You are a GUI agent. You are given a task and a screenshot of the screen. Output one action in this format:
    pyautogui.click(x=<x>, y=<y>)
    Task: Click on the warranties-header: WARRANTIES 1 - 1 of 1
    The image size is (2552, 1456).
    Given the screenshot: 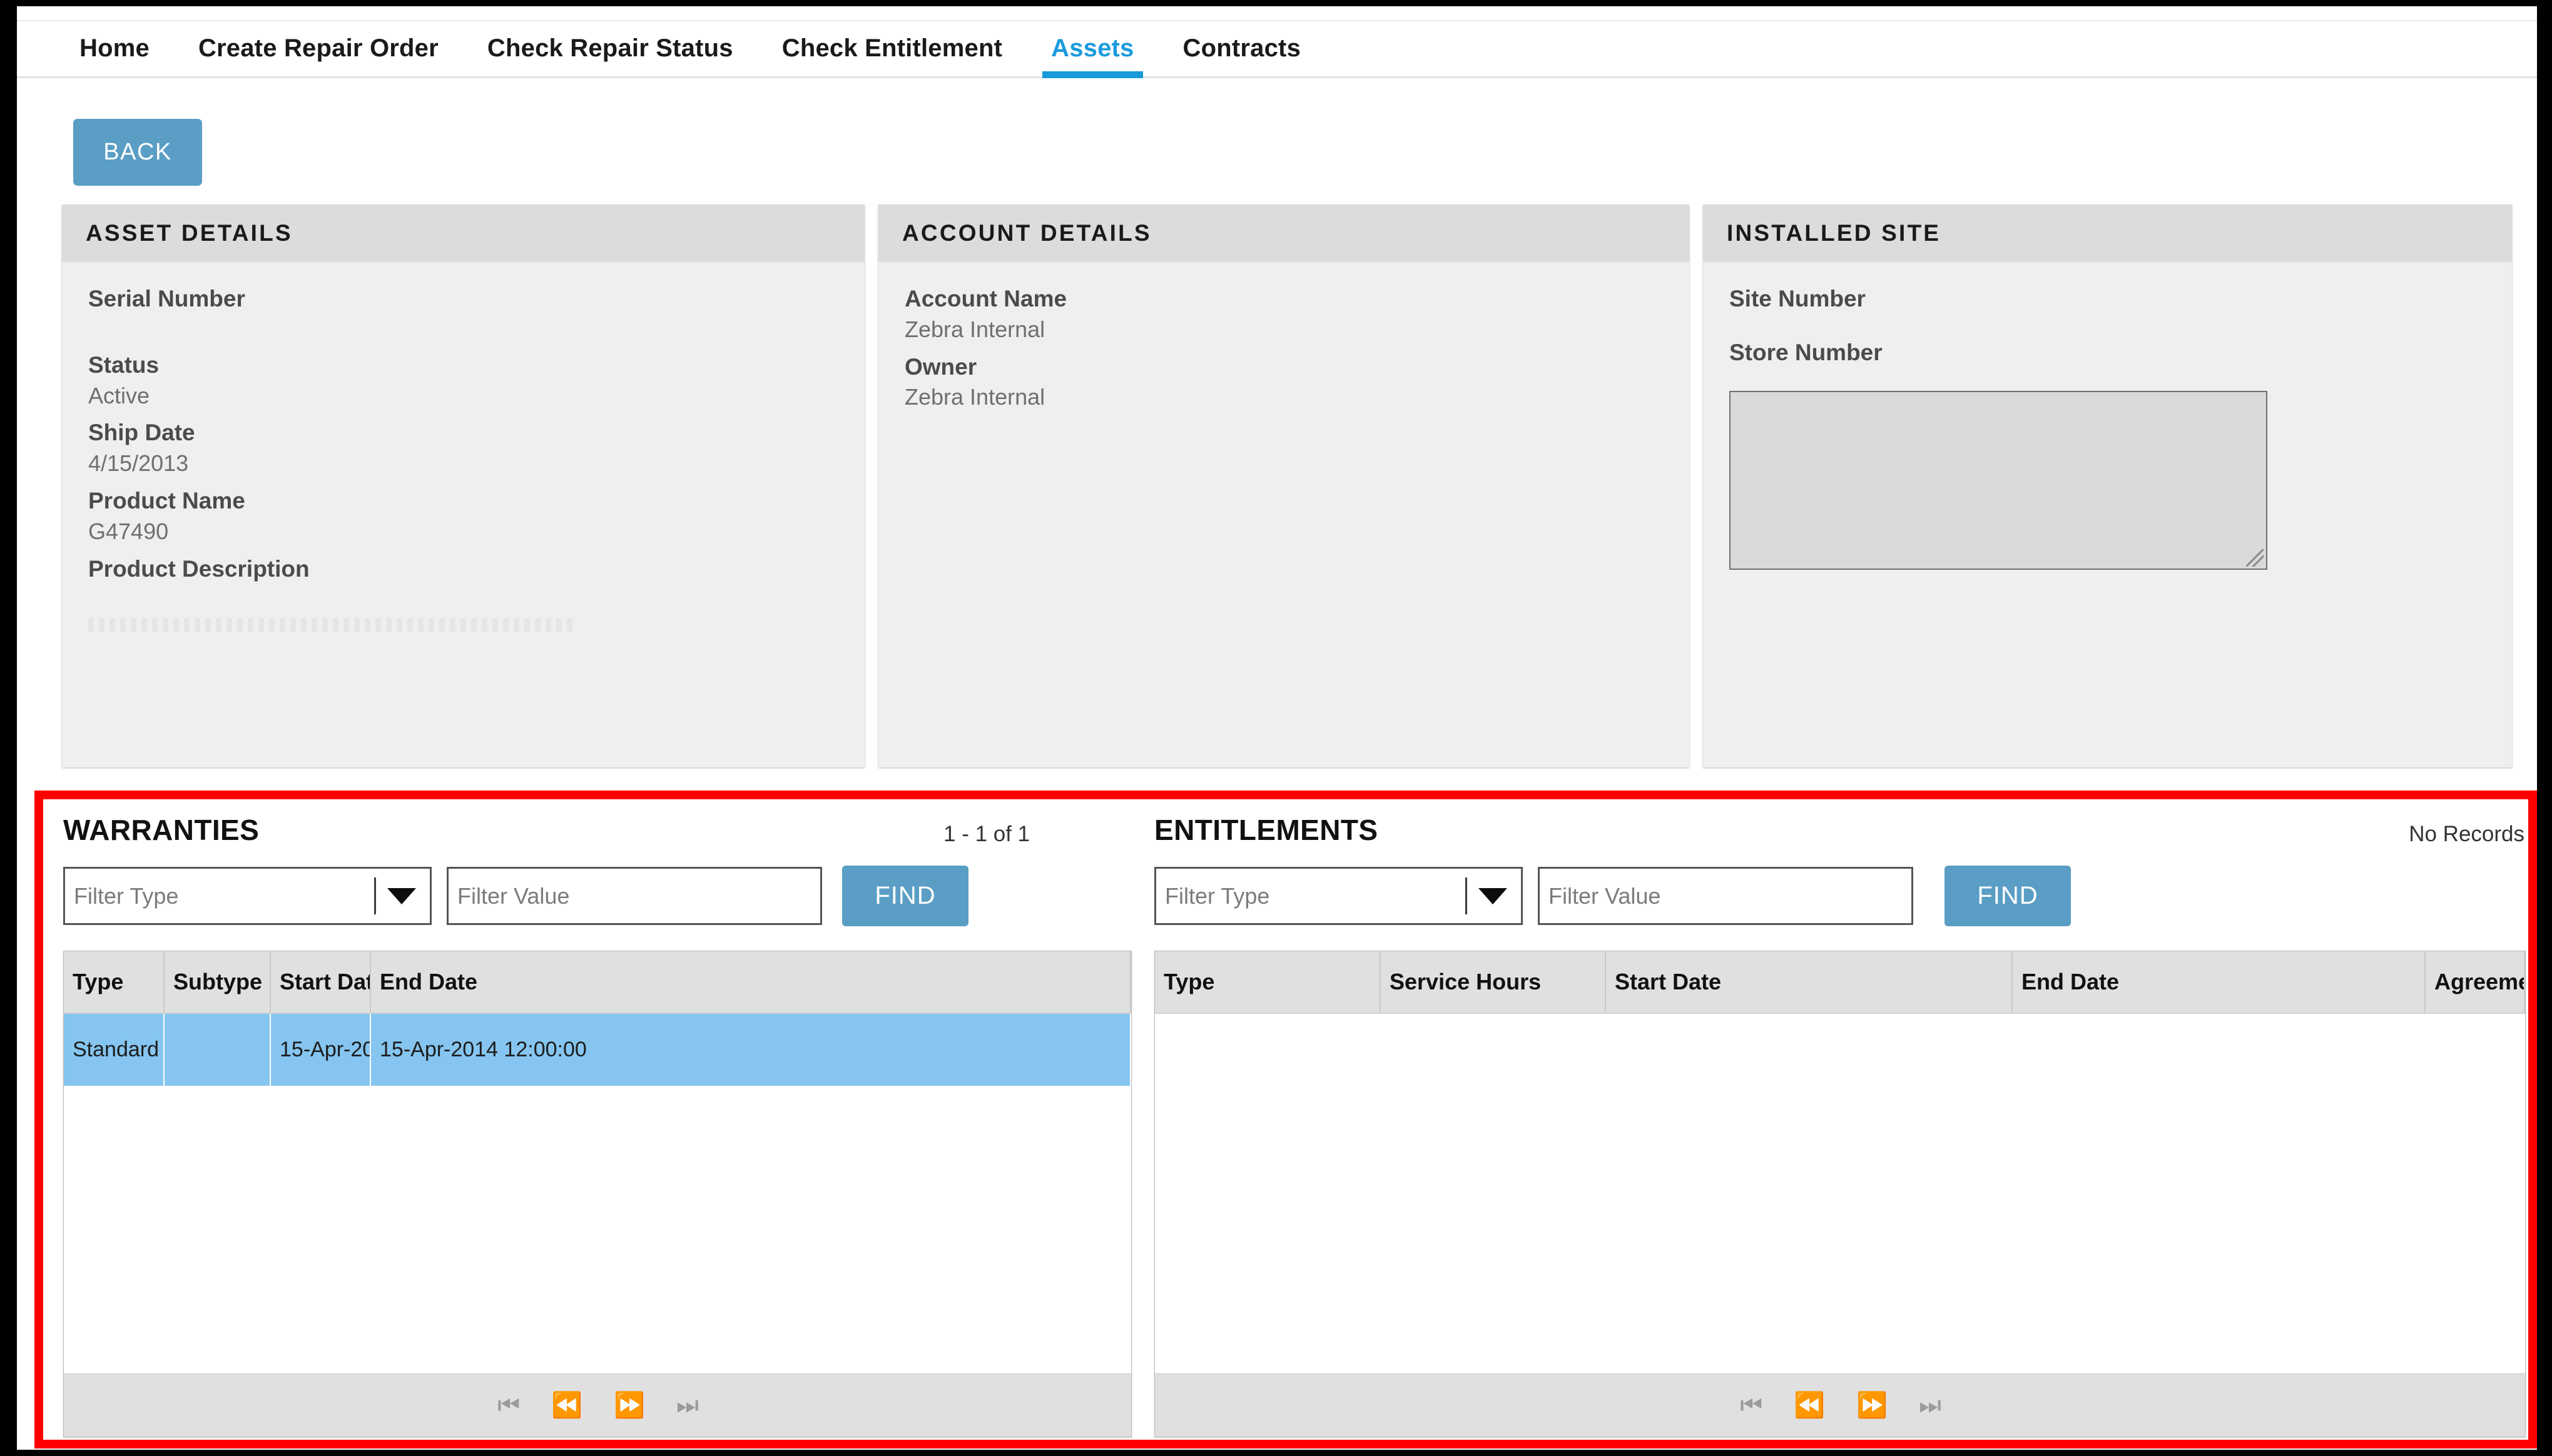 What is the action you would take?
    pyautogui.click(x=597, y=836)
    